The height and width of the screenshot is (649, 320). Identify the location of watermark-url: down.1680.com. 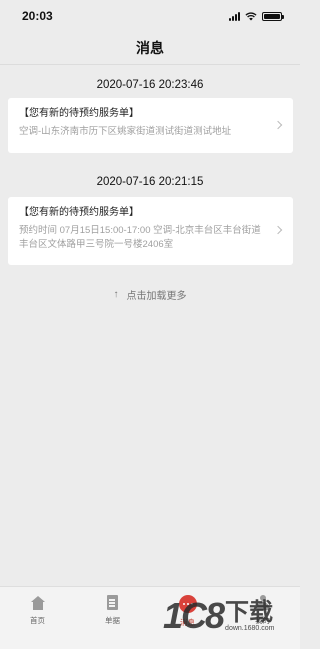
(250, 628).